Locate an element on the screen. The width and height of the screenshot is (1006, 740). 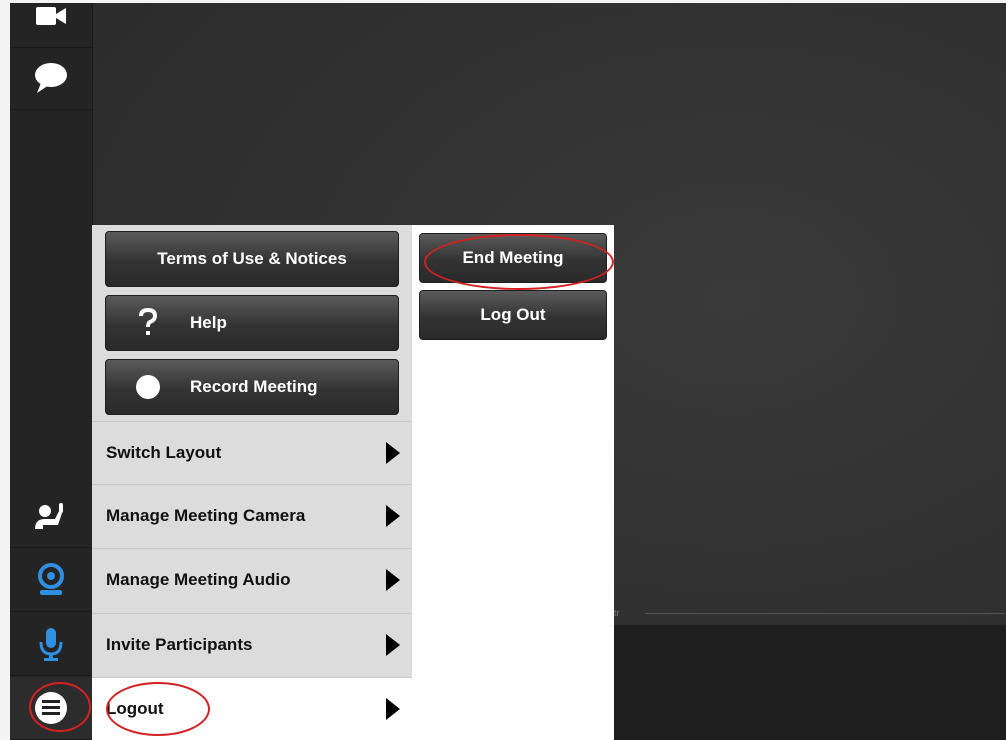
terms-label: Terms of Use & Notices is located at coordinates (252, 258).